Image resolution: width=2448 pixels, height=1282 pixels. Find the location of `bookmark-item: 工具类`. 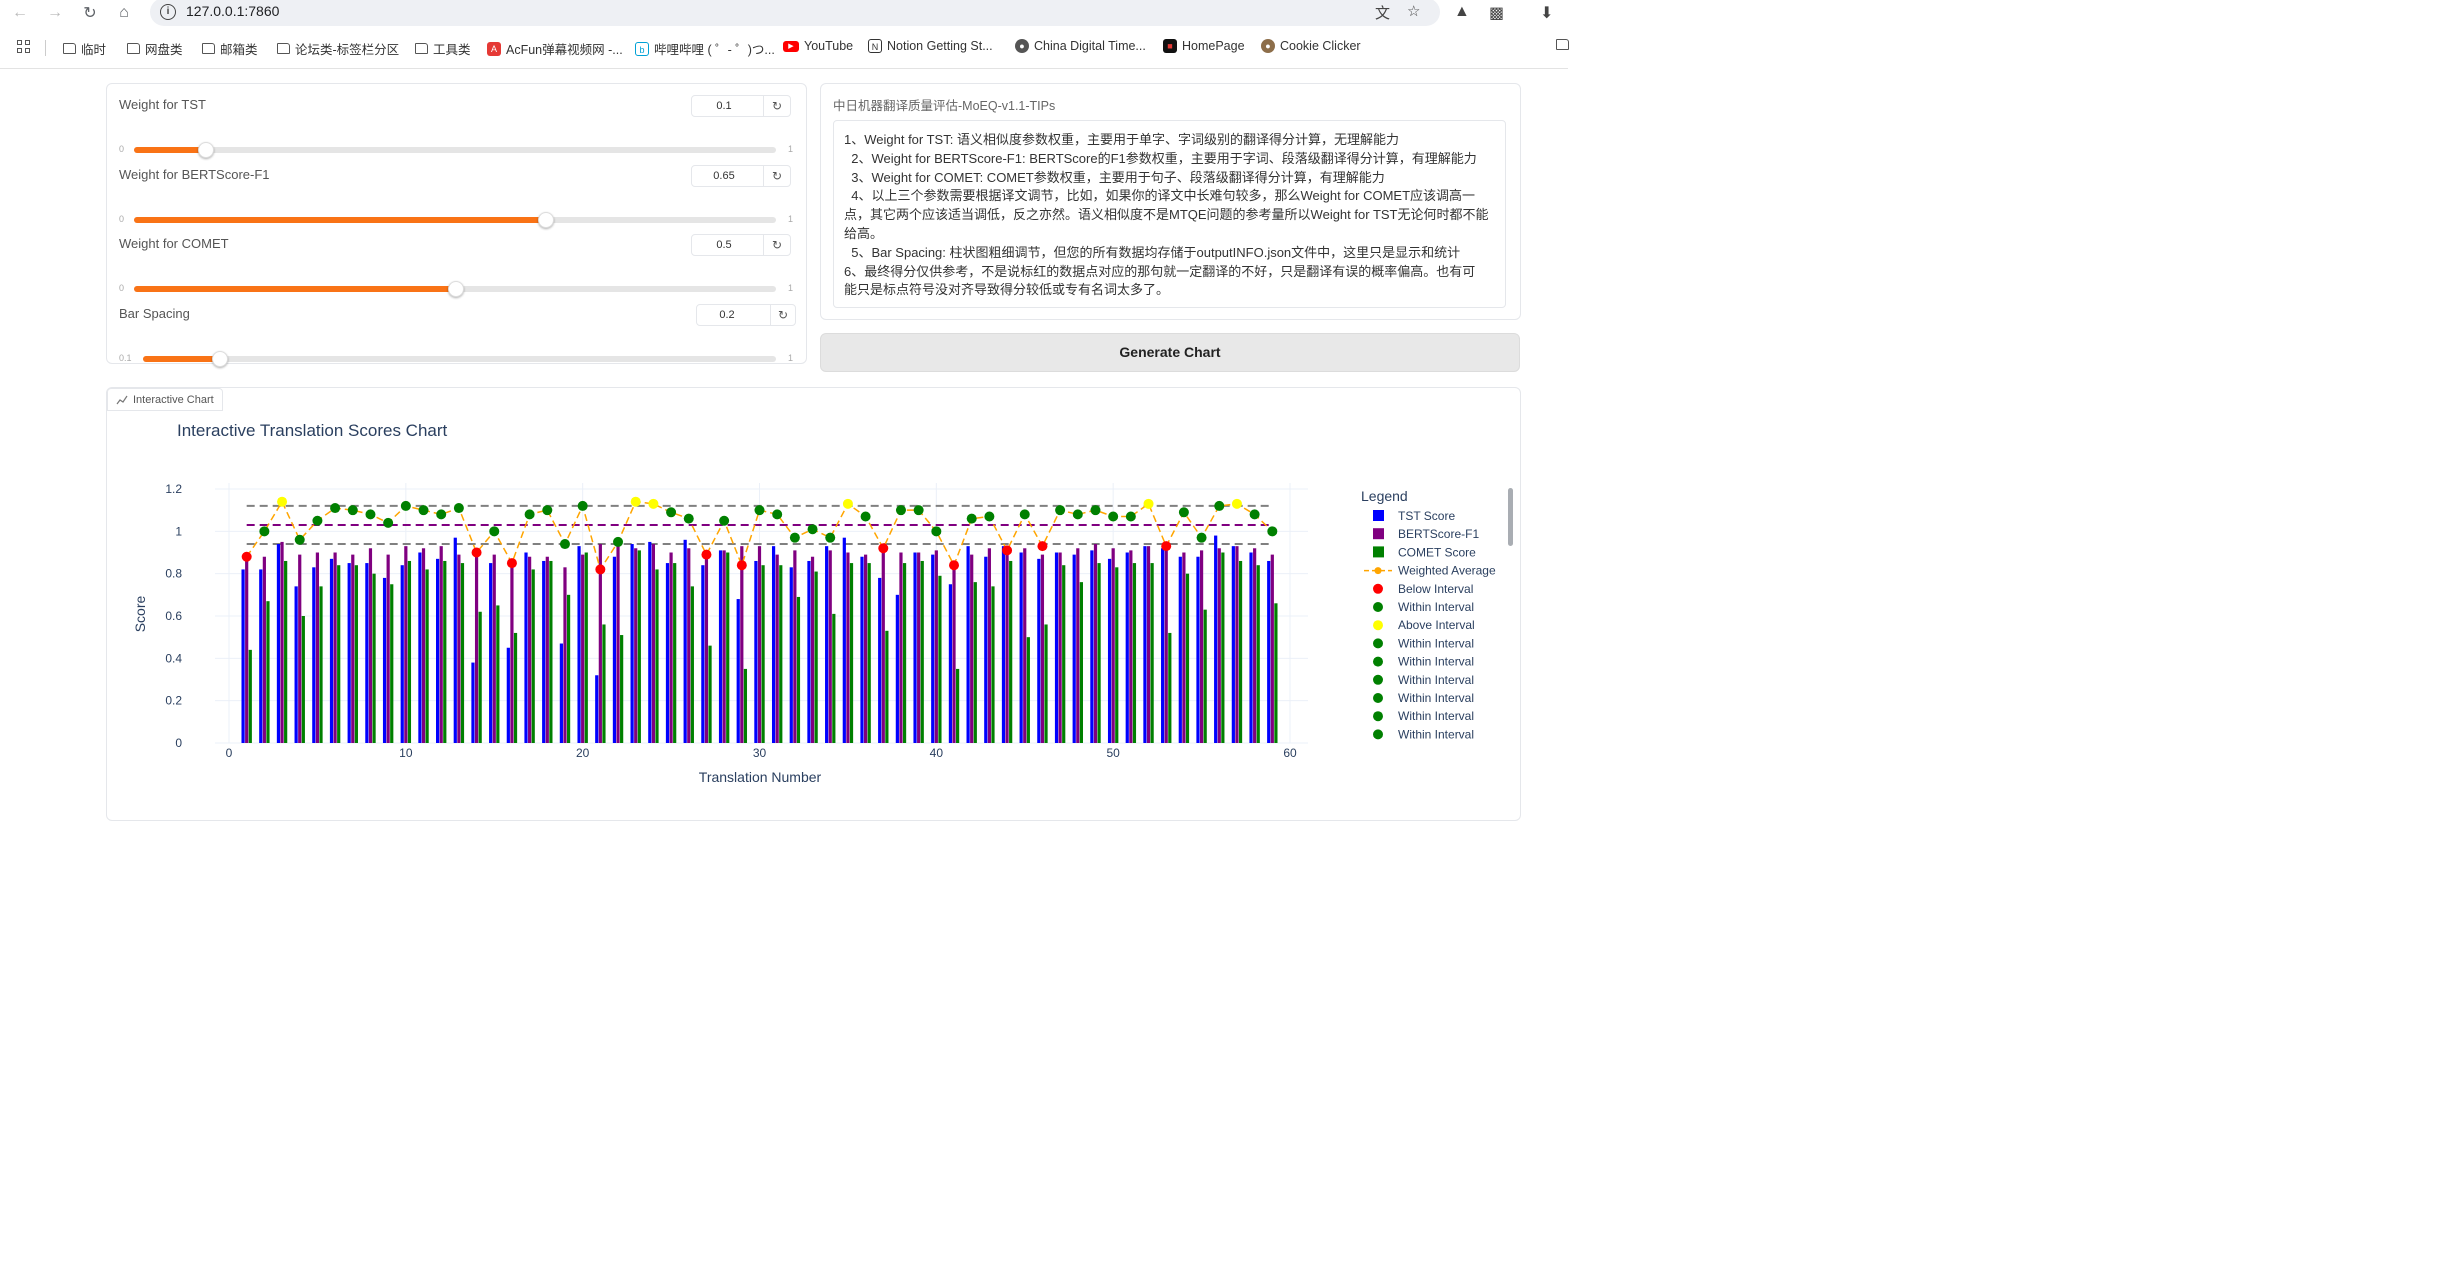

bookmark-item: 工具类 is located at coordinates (443, 48).